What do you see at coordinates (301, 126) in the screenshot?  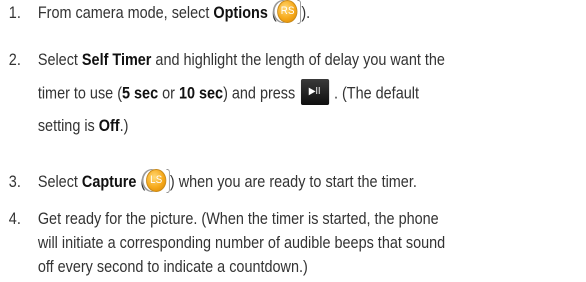 I see `step-line: setting is Off.)` at bounding box center [301, 126].